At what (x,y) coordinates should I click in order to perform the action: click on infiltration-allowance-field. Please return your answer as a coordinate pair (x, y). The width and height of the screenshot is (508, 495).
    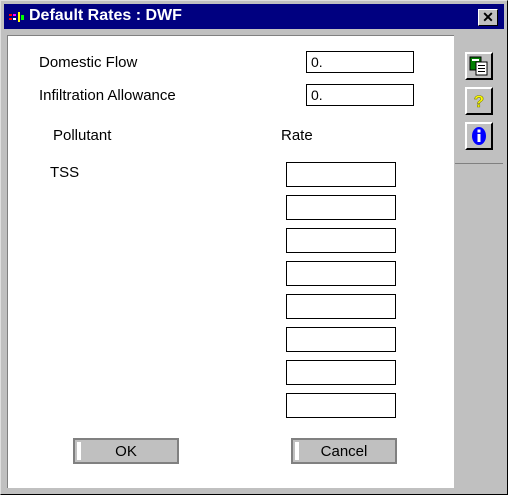
    Looking at the image, I should click on (360, 95).